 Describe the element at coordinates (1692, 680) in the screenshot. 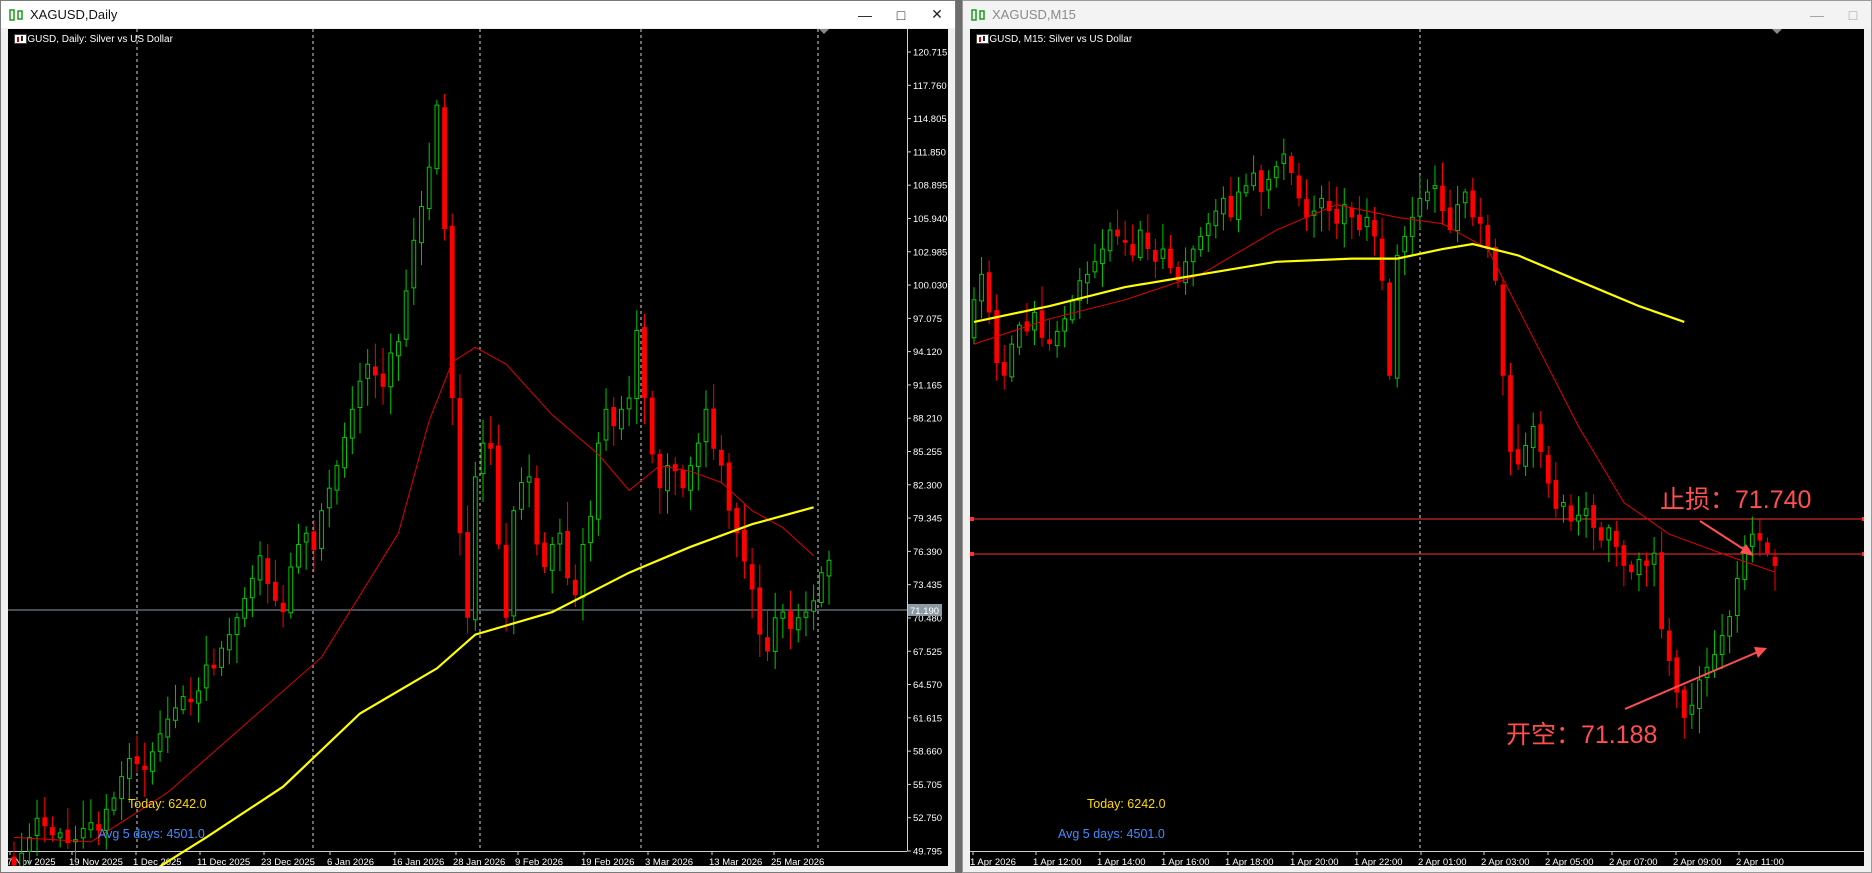

I see `entry-arrow` at that location.